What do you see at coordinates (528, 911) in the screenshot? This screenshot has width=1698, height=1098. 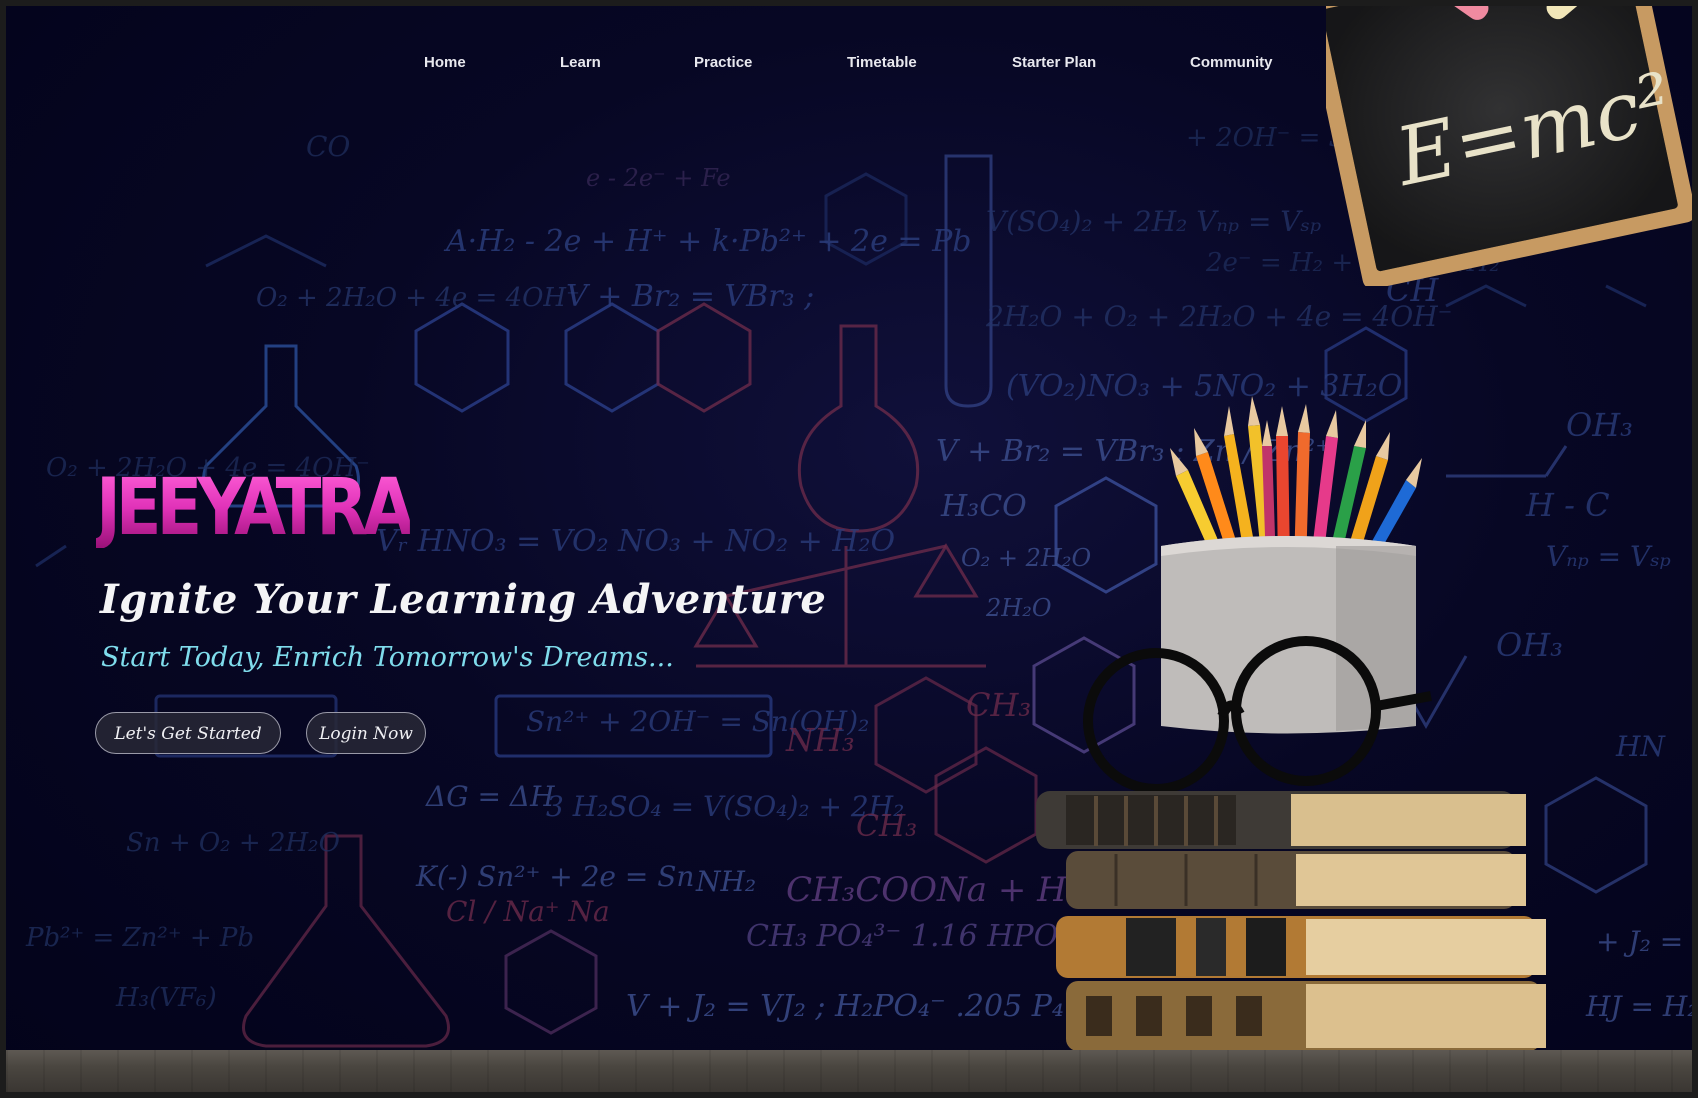 I see `svg-text: Cl / Na⁺ Na` at bounding box center [528, 911].